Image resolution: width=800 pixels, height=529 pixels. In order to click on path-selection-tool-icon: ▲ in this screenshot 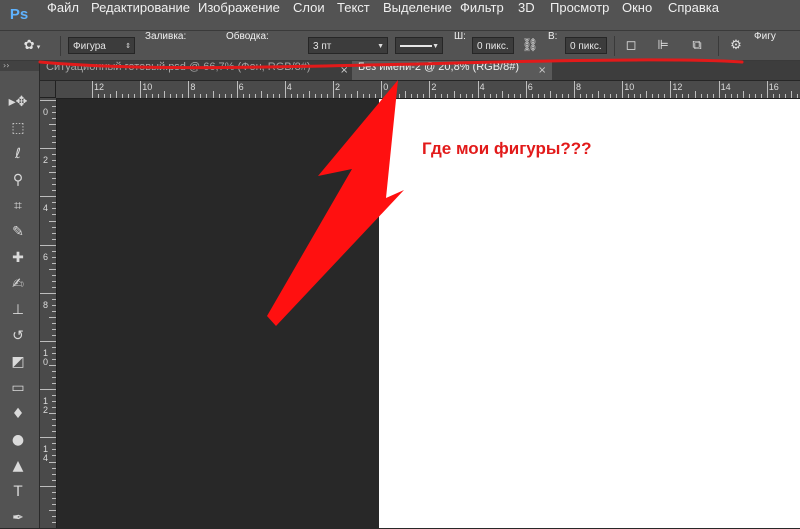, I will do `click(18, 466)`.